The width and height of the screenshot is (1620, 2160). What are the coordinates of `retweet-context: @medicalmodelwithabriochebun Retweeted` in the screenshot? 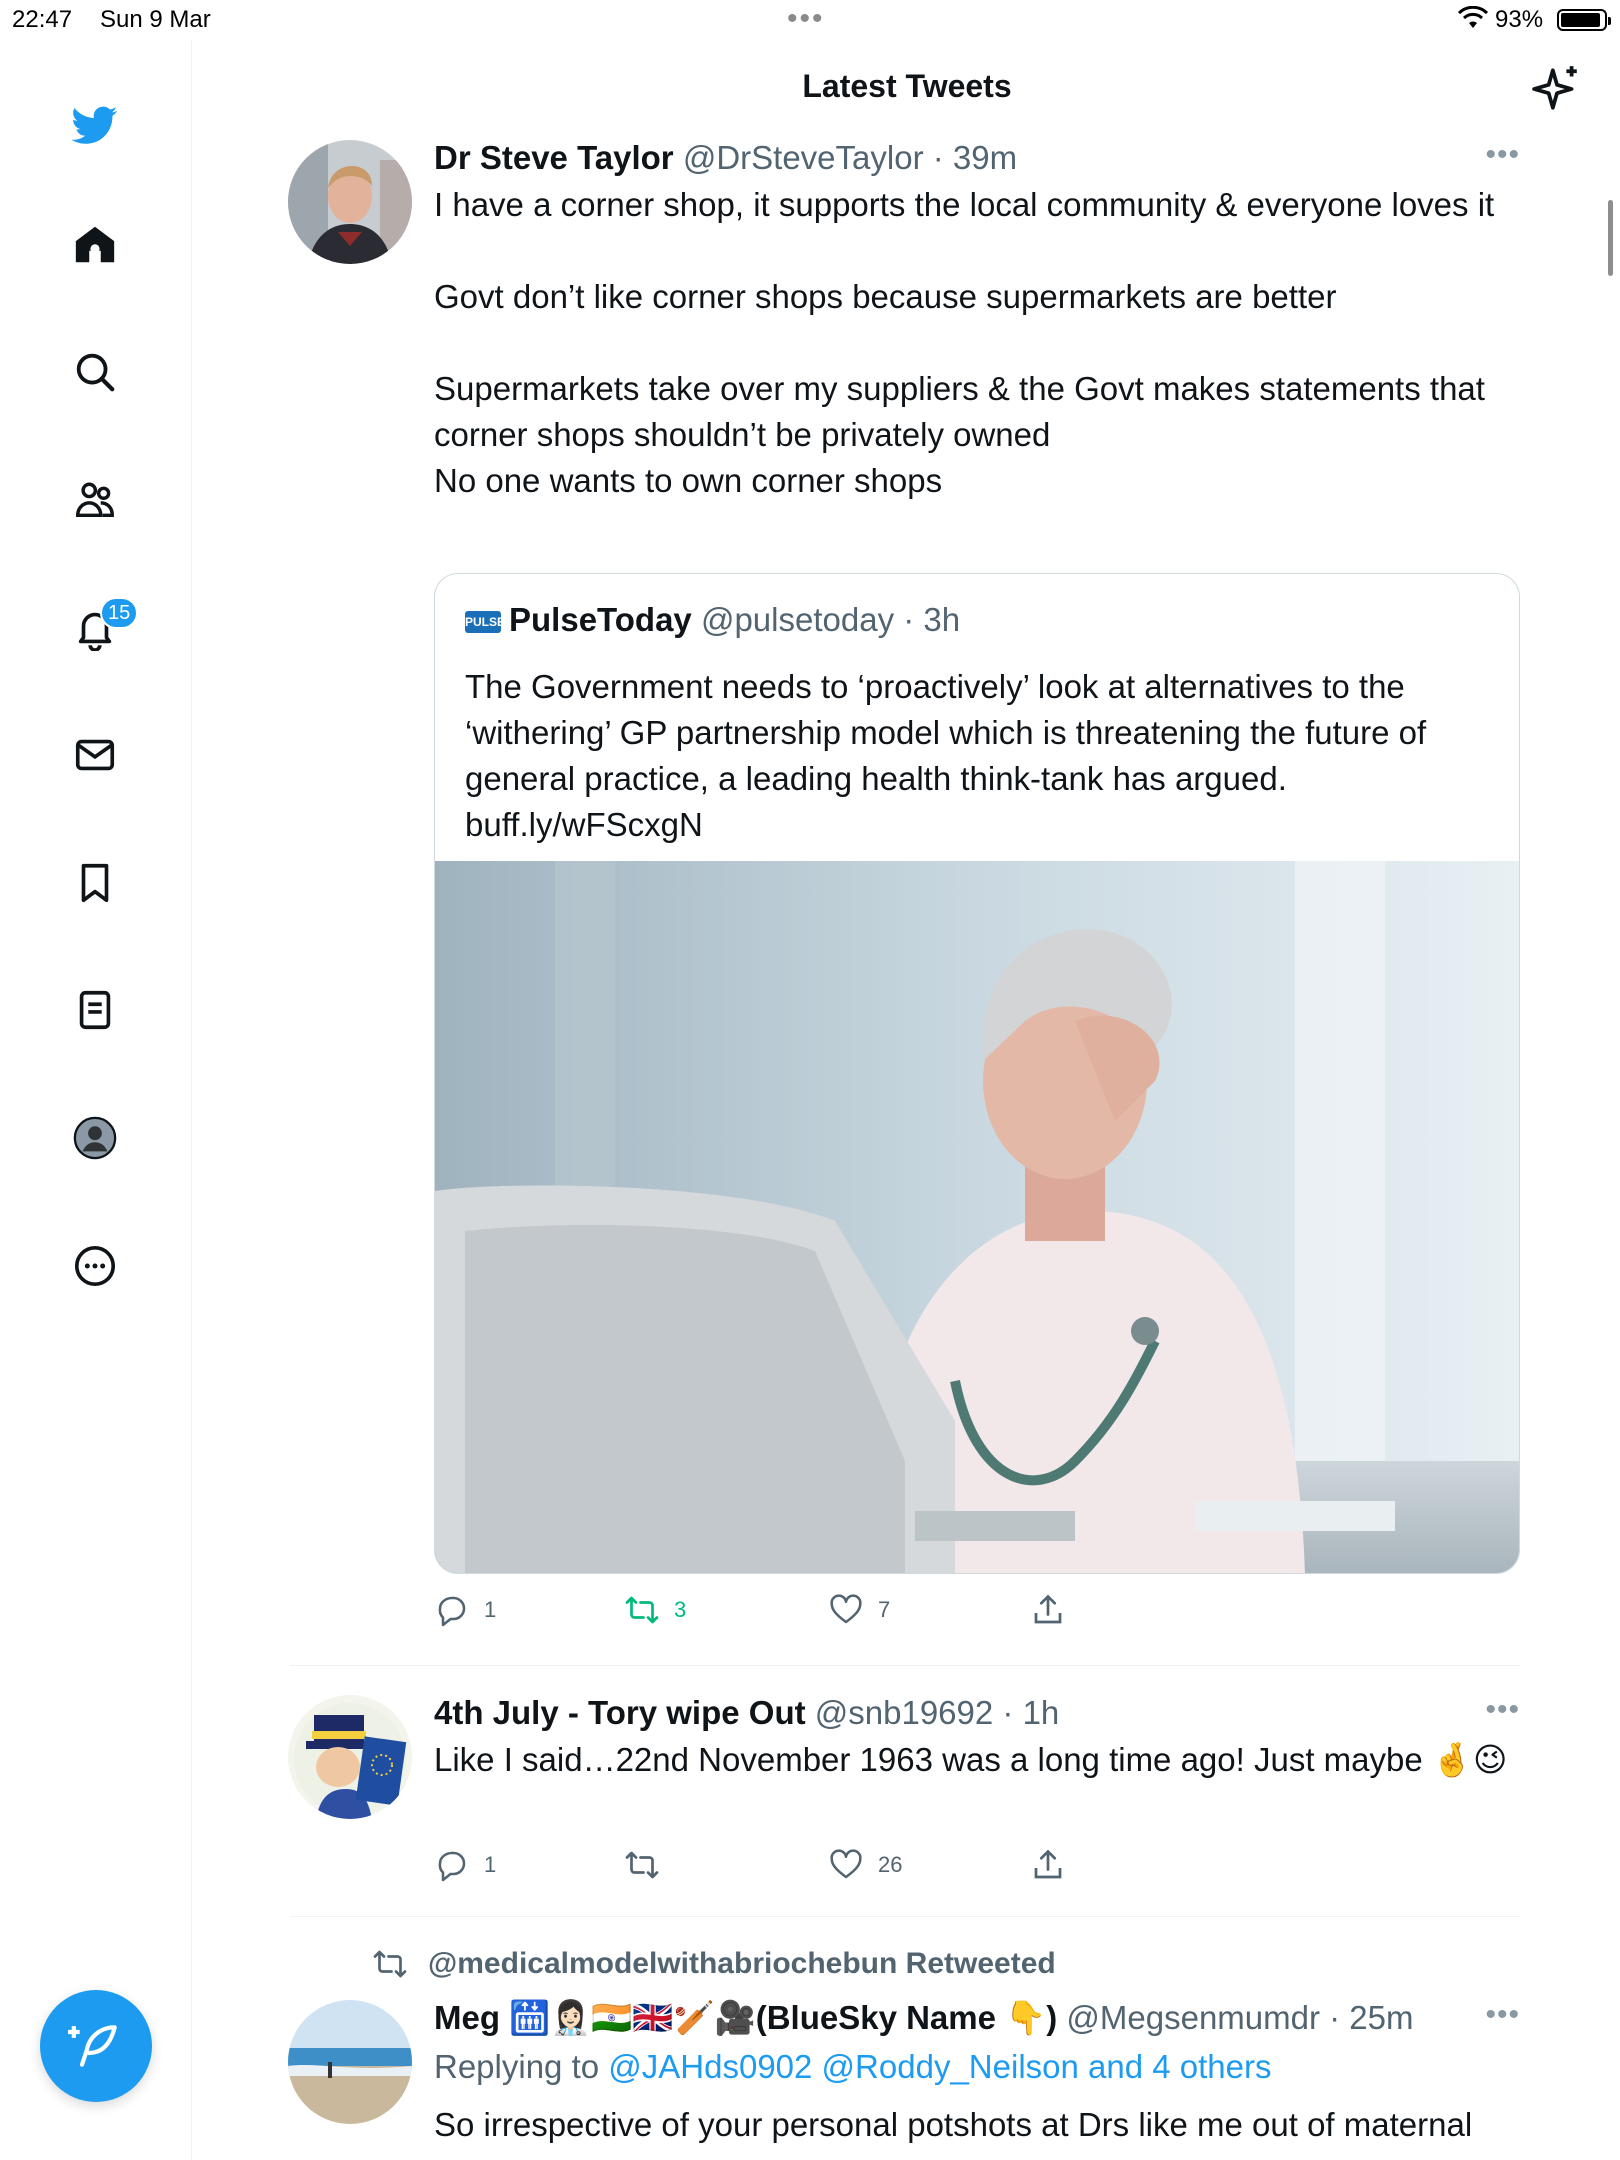 It's located at (714, 1964).